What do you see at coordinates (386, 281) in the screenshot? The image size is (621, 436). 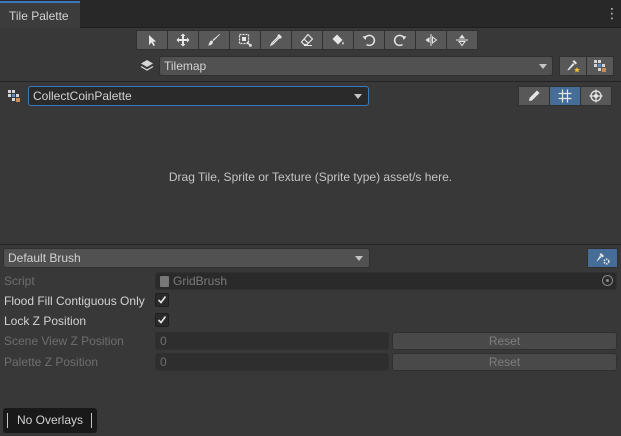 I see `script-field: GridBrush` at bounding box center [386, 281].